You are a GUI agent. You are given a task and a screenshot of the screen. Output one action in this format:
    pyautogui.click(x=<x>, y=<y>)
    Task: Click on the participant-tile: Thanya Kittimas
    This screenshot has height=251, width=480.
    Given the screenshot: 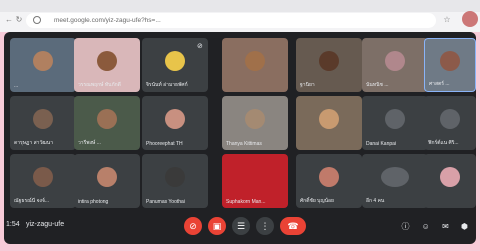 What is the action you would take?
    pyautogui.click(x=255, y=123)
    